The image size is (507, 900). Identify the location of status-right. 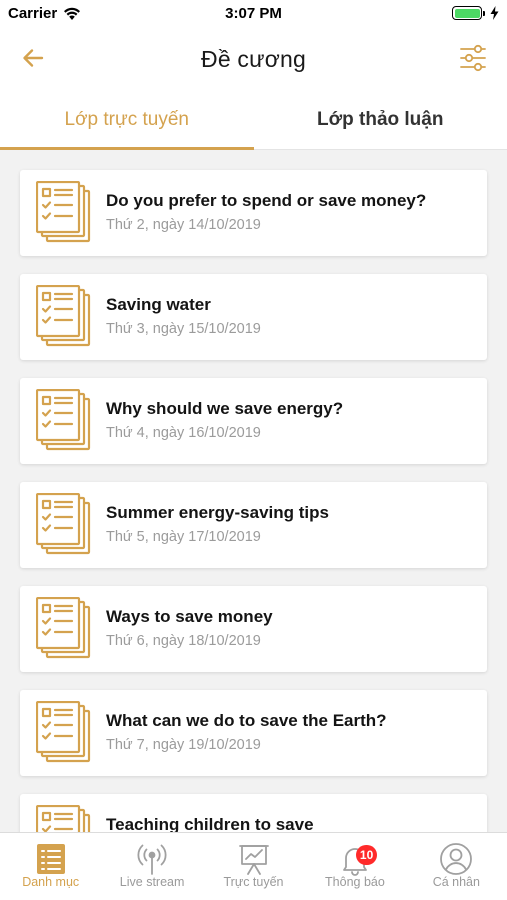
(475, 13).